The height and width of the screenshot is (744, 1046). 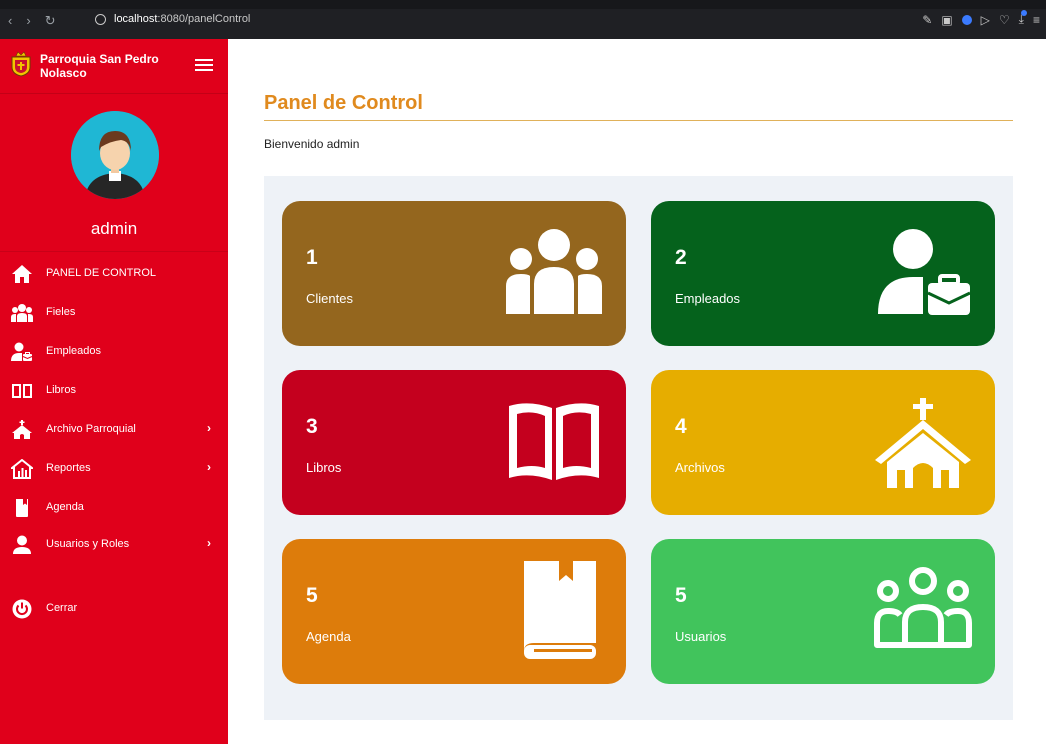 I want to click on card-count: 1, so click(x=312, y=257).